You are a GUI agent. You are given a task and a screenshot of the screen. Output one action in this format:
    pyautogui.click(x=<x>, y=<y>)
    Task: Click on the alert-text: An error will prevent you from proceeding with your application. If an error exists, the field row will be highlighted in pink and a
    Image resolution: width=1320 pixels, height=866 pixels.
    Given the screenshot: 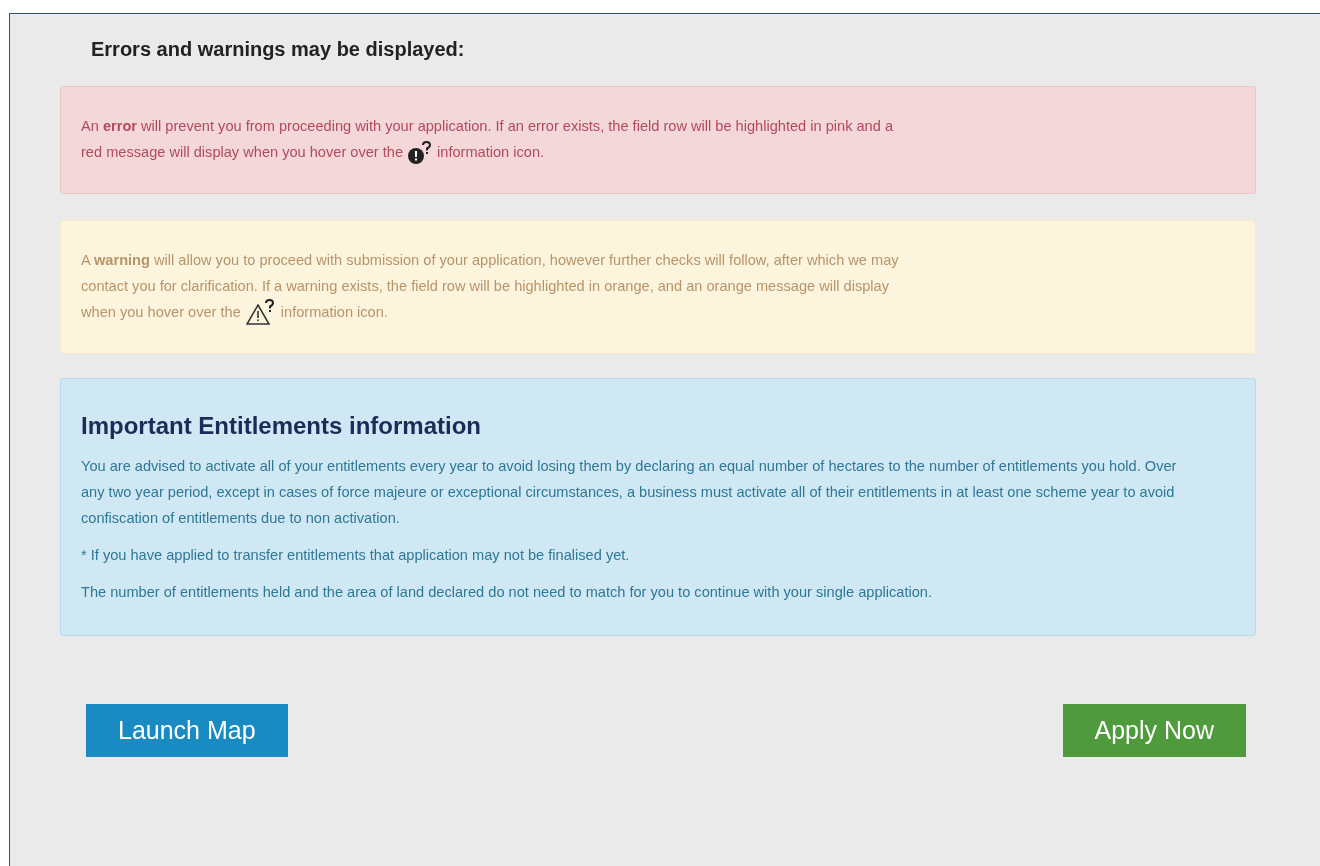 What is the action you would take?
    pyautogui.click(x=487, y=126)
    